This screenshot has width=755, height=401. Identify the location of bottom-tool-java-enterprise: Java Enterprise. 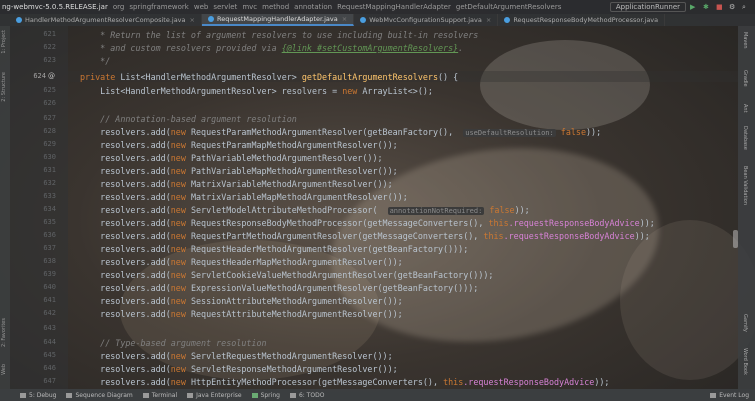
(214, 395).